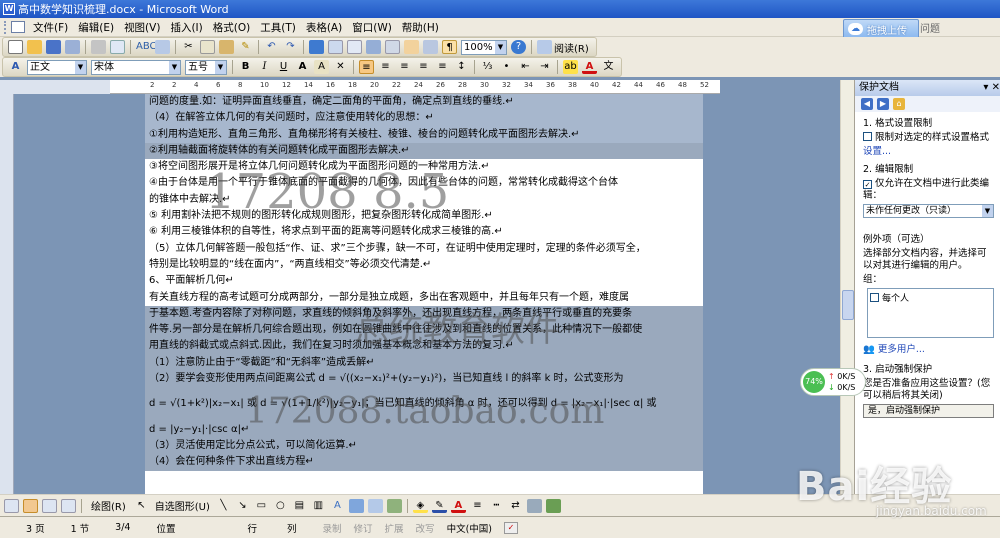  Describe the element at coordinates (544, 47) in the screenshot. I see `read-icon` at that location.